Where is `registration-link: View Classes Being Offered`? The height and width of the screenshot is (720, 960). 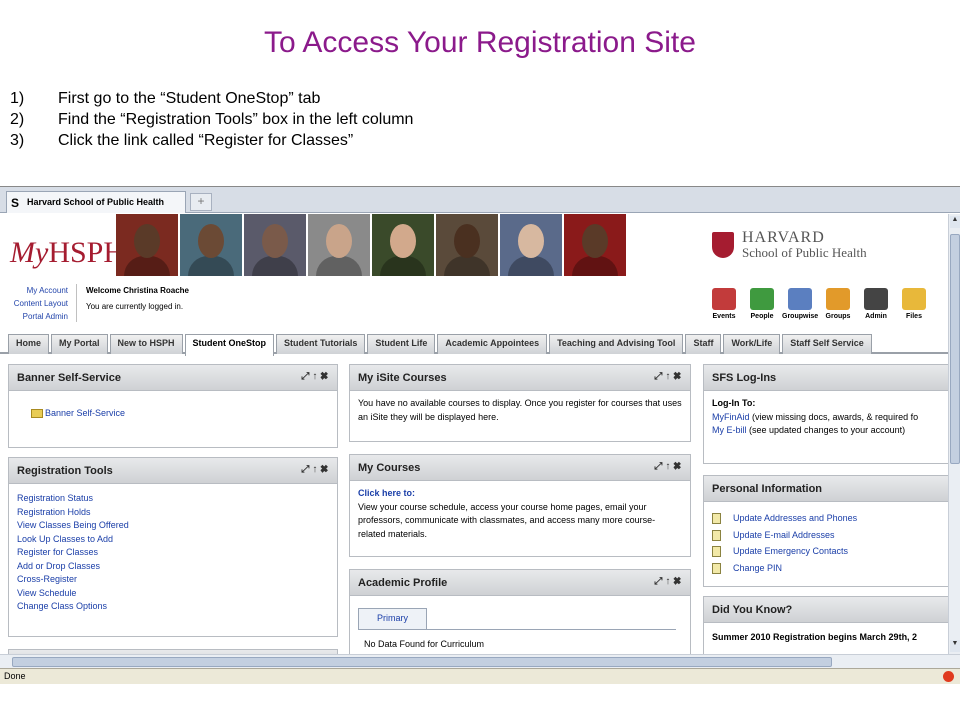
registration-link: View Classes Being Offered is located at coordinates (173, 526).